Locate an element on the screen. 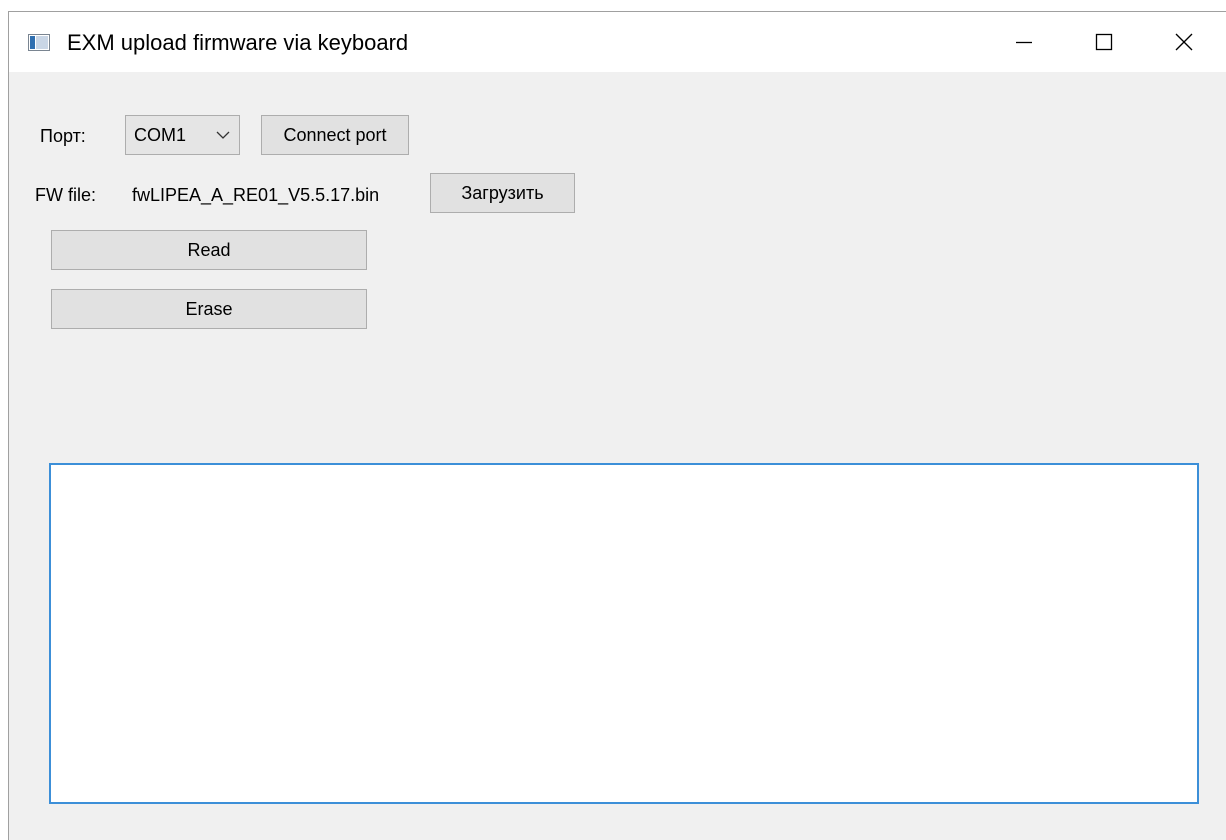  maximize-icon is located at coordinates (1104, 42).